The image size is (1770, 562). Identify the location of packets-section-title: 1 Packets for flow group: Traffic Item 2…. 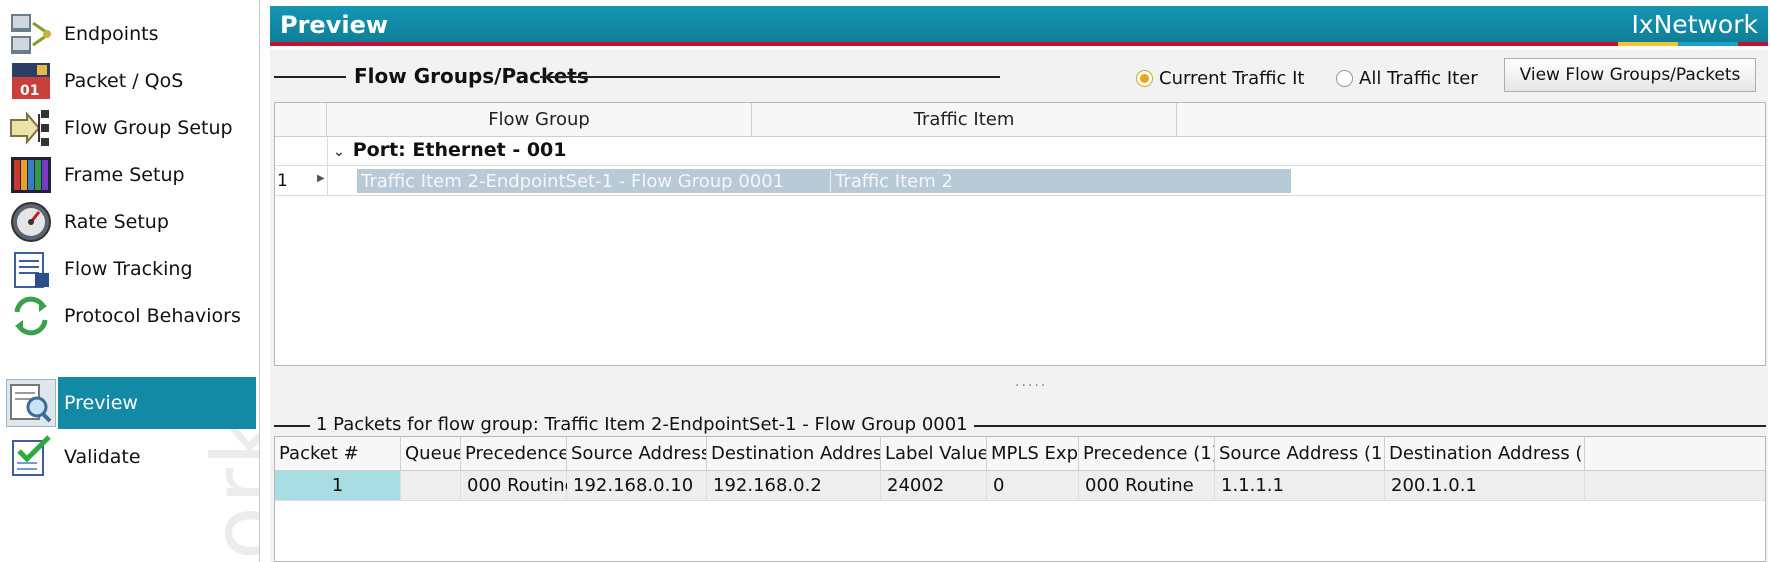
(642, 424).